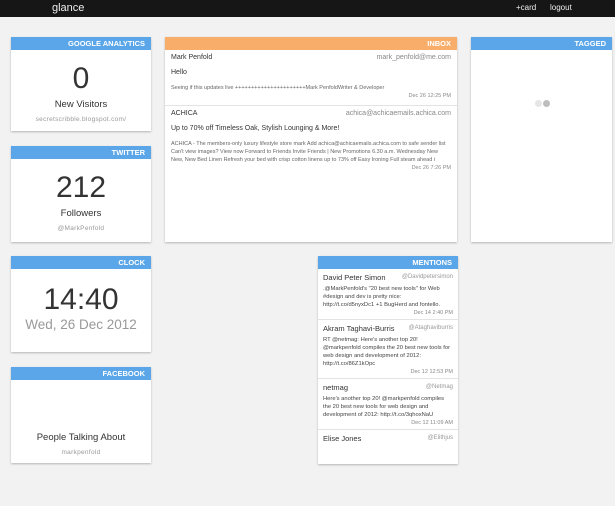 Image resolution: width=615 pixels, height=506 pixels. What do you see at coordinates (431, 168) in the screenshot?
I see `message-date: Dec 26 7:26 PM` at bounding box center [431, 168].